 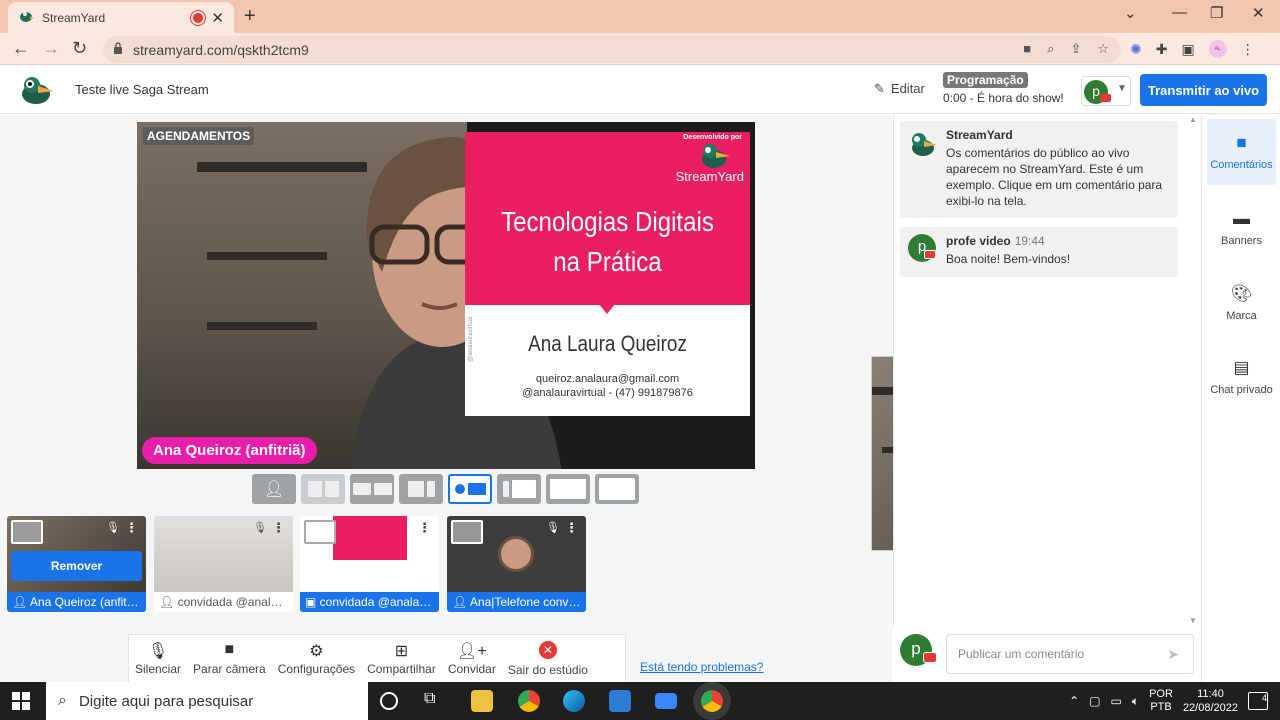 I want to click on layout-solo-button: 👤︎, so click(x=274, y=489).